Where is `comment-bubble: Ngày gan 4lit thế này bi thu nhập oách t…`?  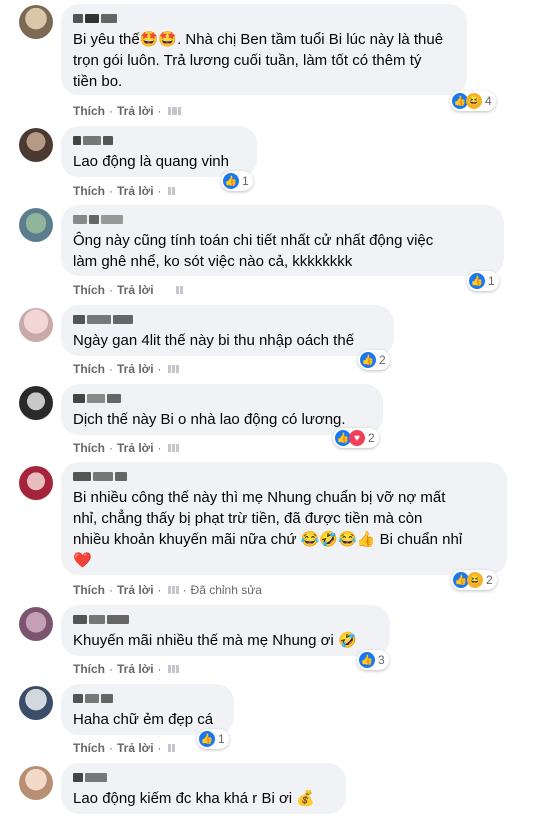
comment-bubble: Ngày gan 4lit thế này bi thu nhập oách t… is located at coordinates (227, 330).